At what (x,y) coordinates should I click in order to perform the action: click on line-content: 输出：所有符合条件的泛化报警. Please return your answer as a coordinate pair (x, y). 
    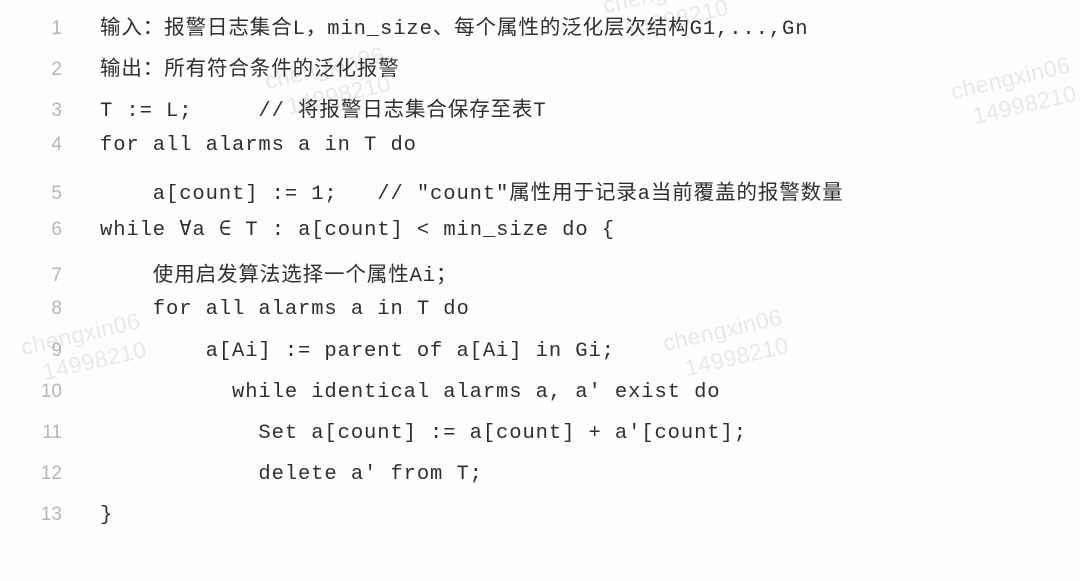
    Looking at the image, I should click on (250, 71).